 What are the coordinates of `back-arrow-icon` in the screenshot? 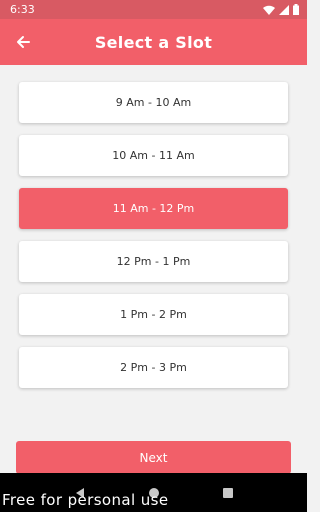 It's located at (23, 42).